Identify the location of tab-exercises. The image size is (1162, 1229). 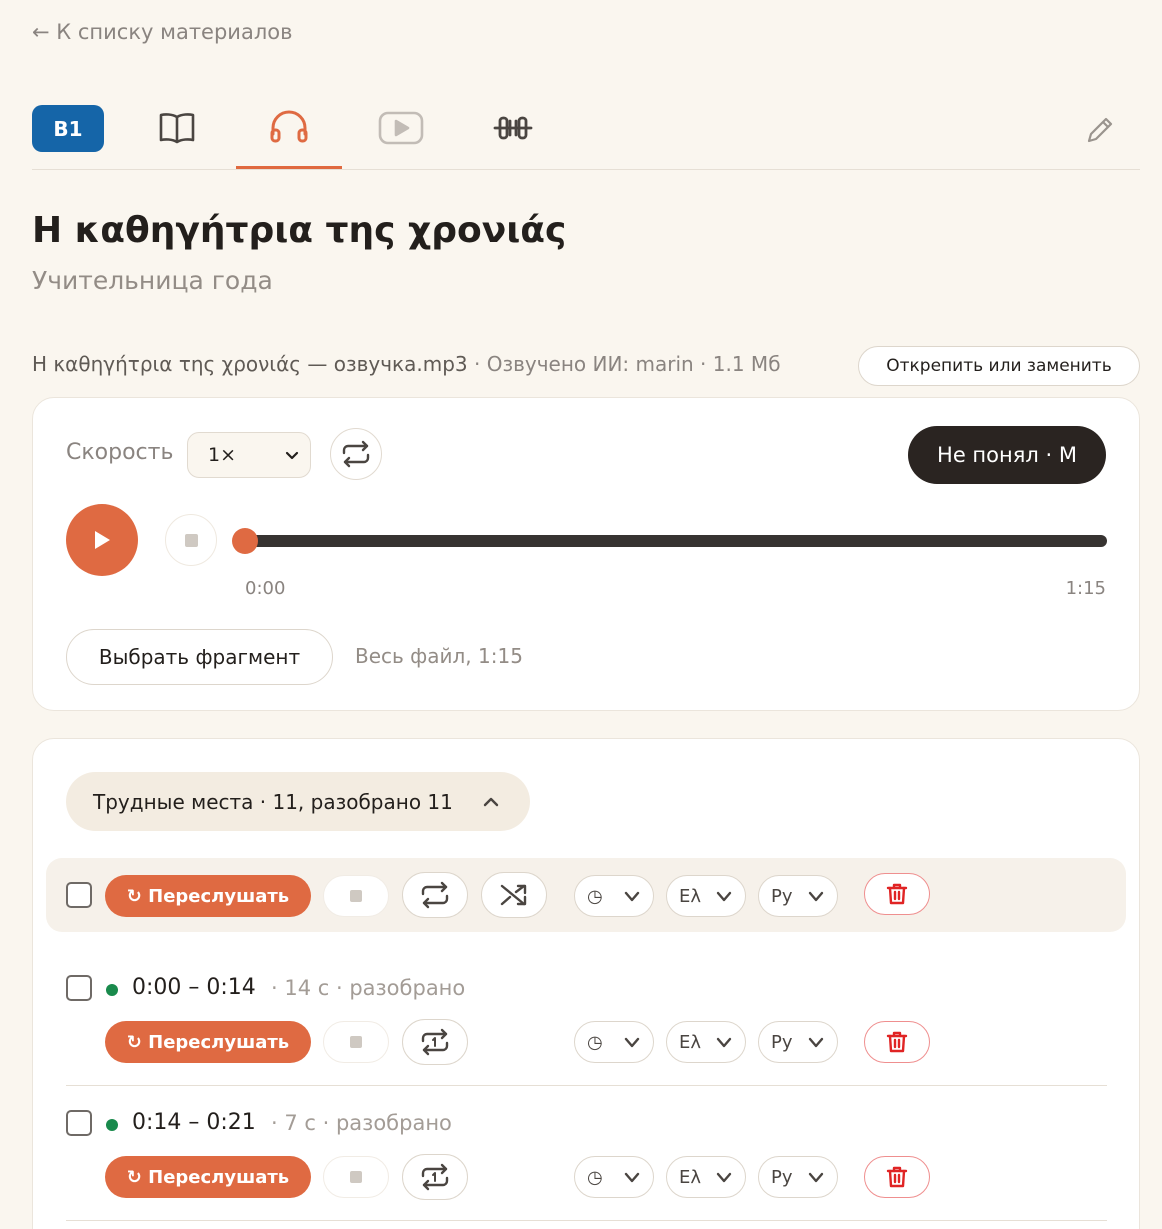
(513, 134).